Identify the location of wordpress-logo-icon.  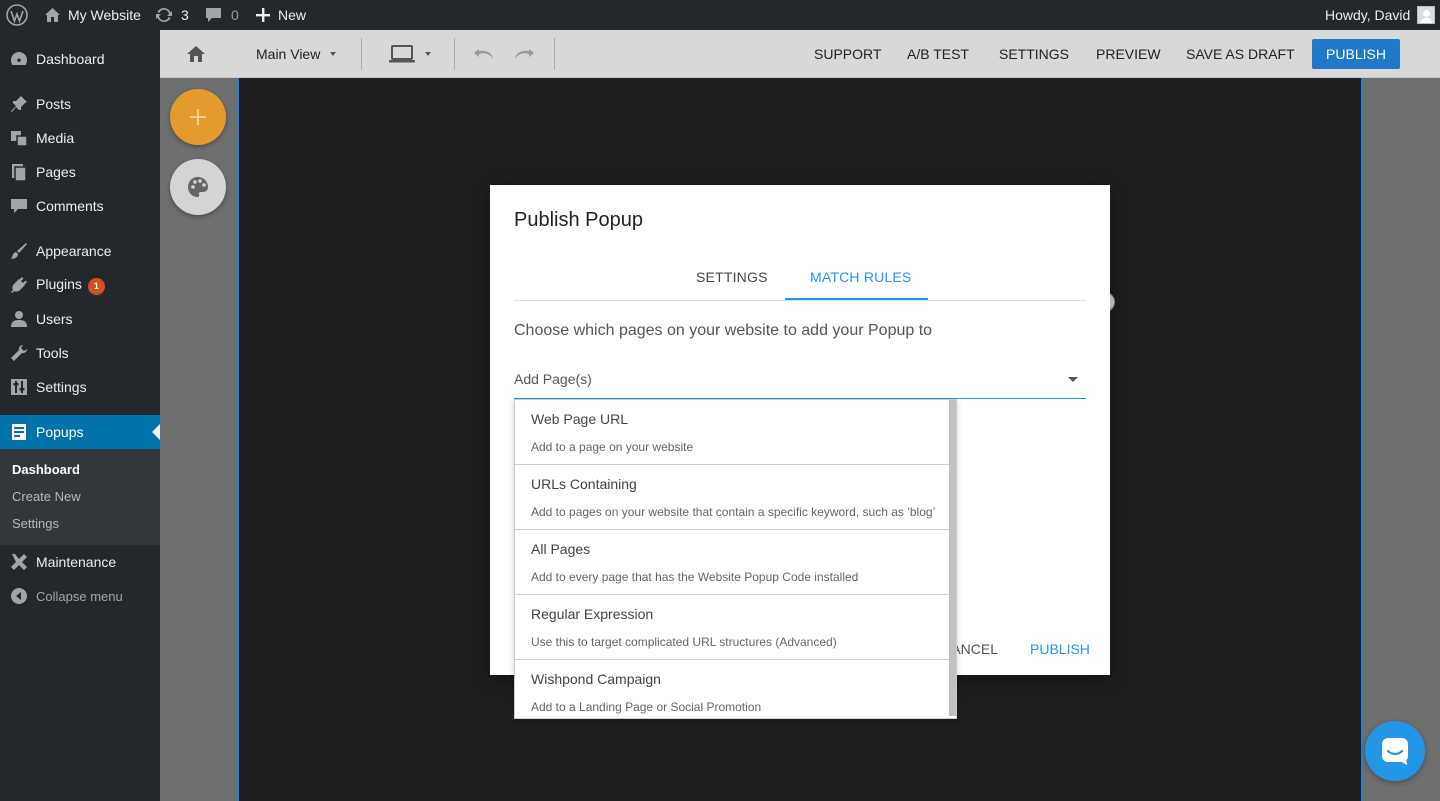
(17, 15).